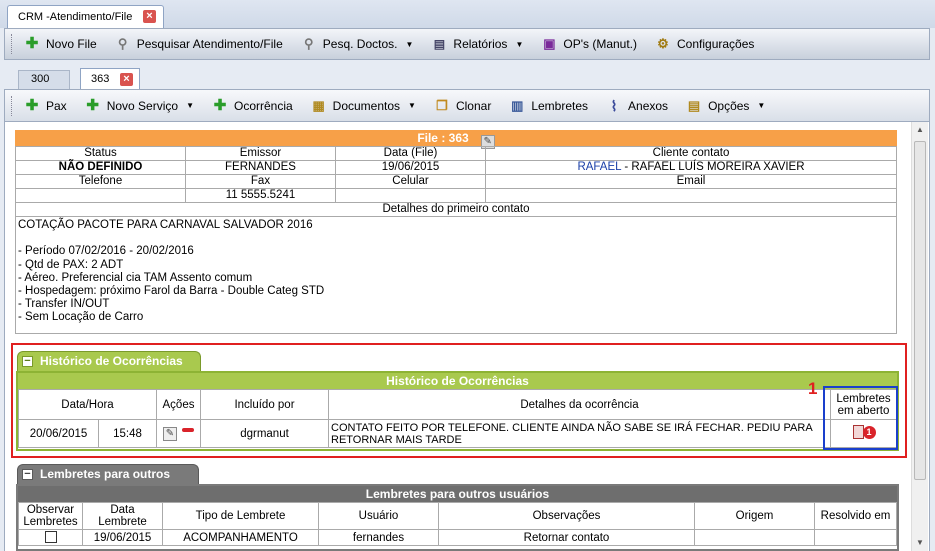 The image size is (935, 551). Describe the element at coordinates (443, 138) in the screenshot. I see `file-header-label: File : 363` at that location.